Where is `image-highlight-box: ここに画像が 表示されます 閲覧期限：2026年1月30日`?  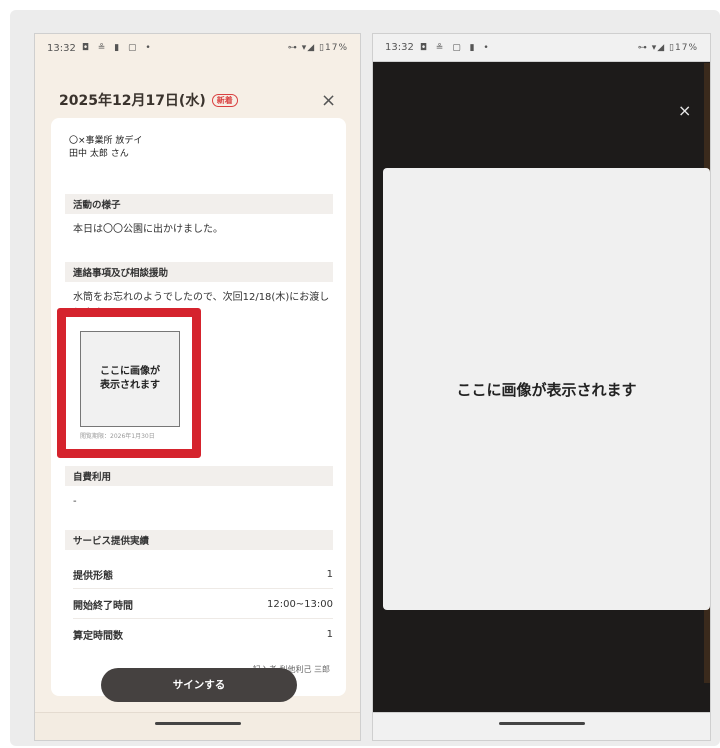
image-highlight-box: ここに画像が 表示されます 閲覧期限：2026年1月30日 is located at coordinates (129, 383).